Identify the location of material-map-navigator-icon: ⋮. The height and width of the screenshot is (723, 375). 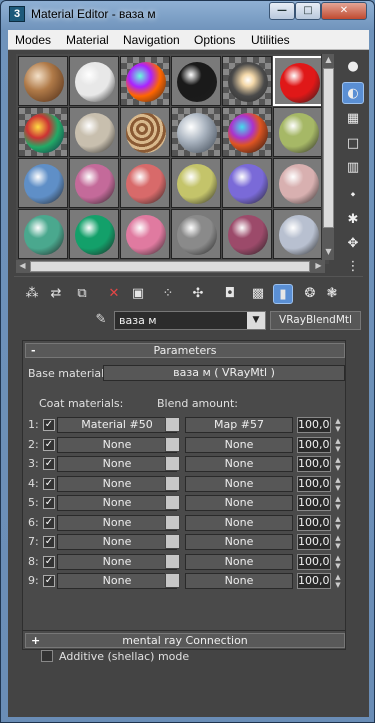
(353, 267).